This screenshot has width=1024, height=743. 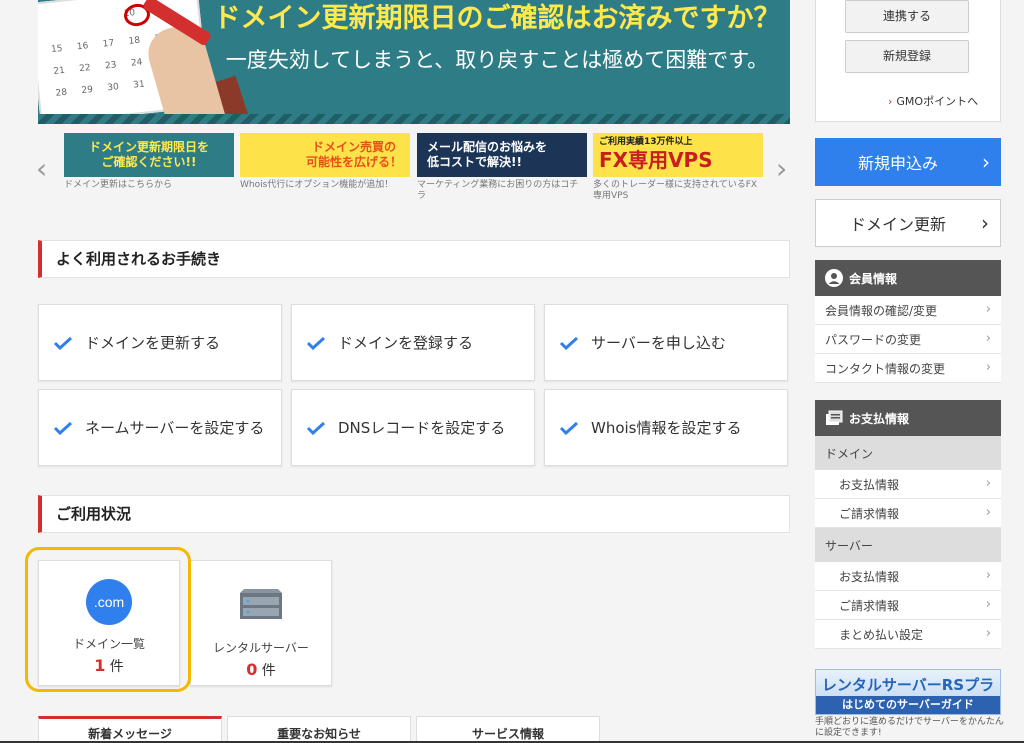 I want to click on calendar-number: 31, so click(x=139, y=85).